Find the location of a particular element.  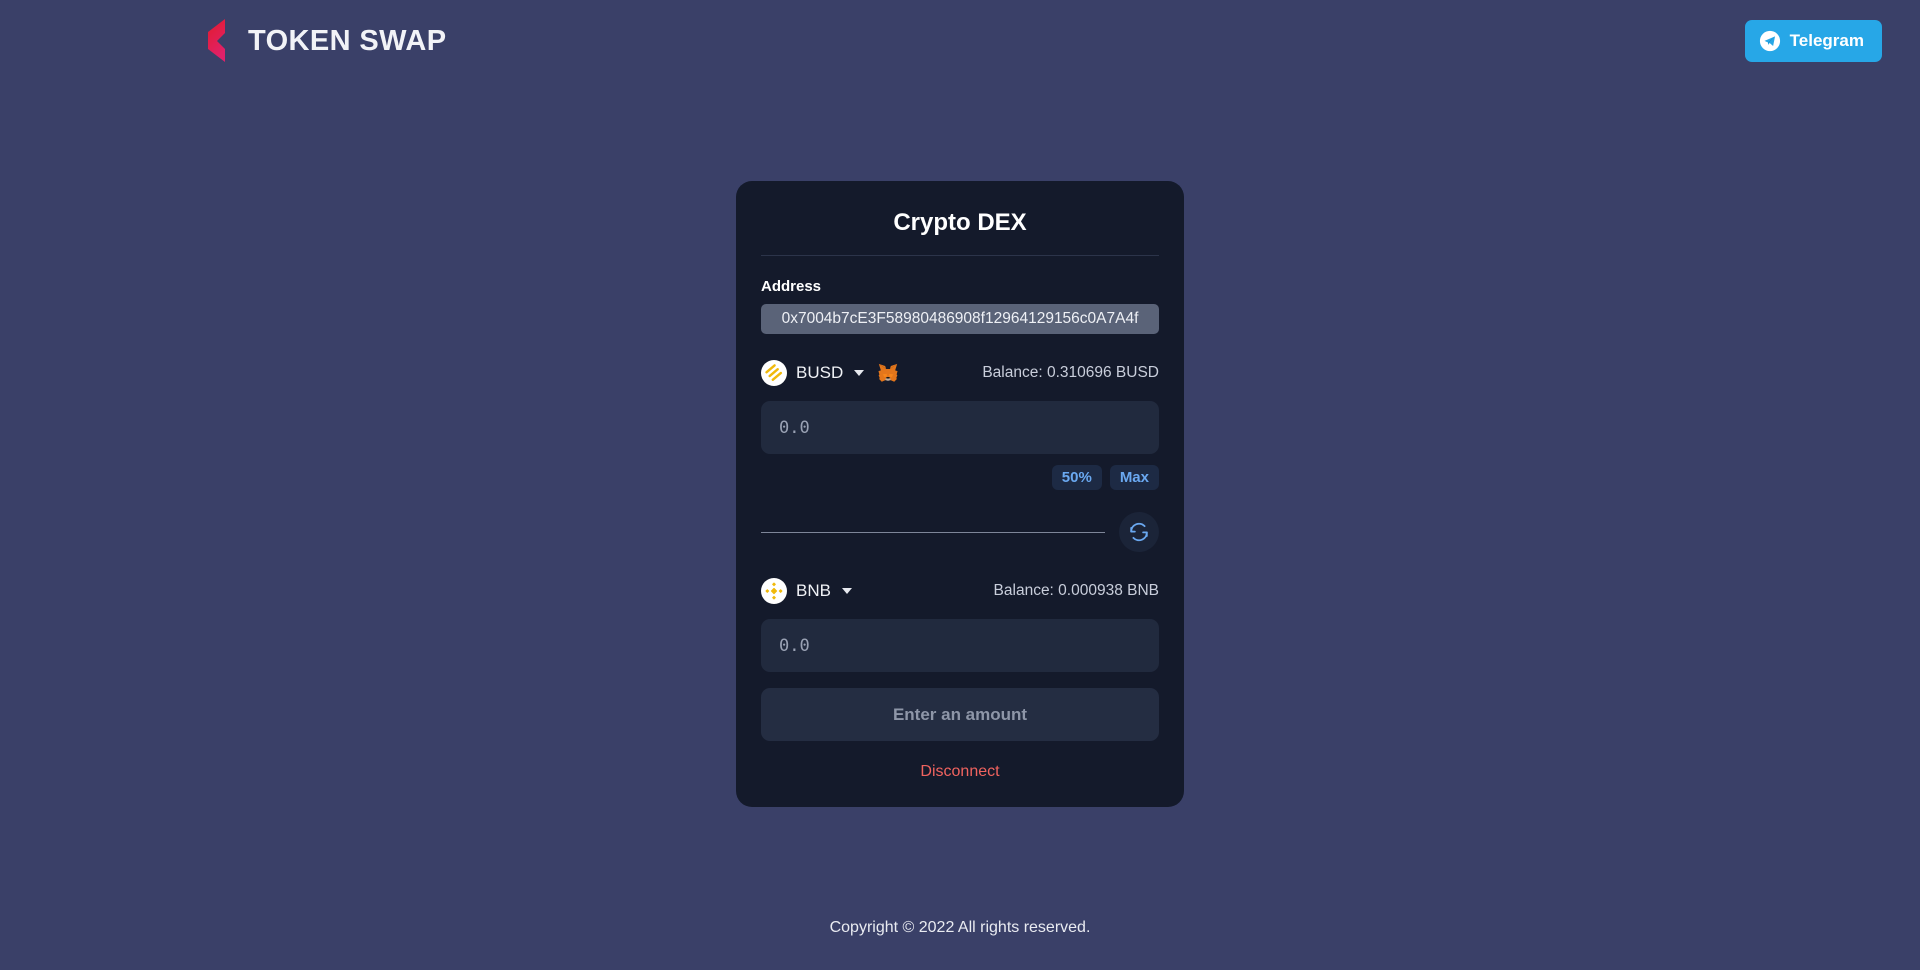

disconnect-wallet-button: Disconnect is located at coordinates (960, 772).